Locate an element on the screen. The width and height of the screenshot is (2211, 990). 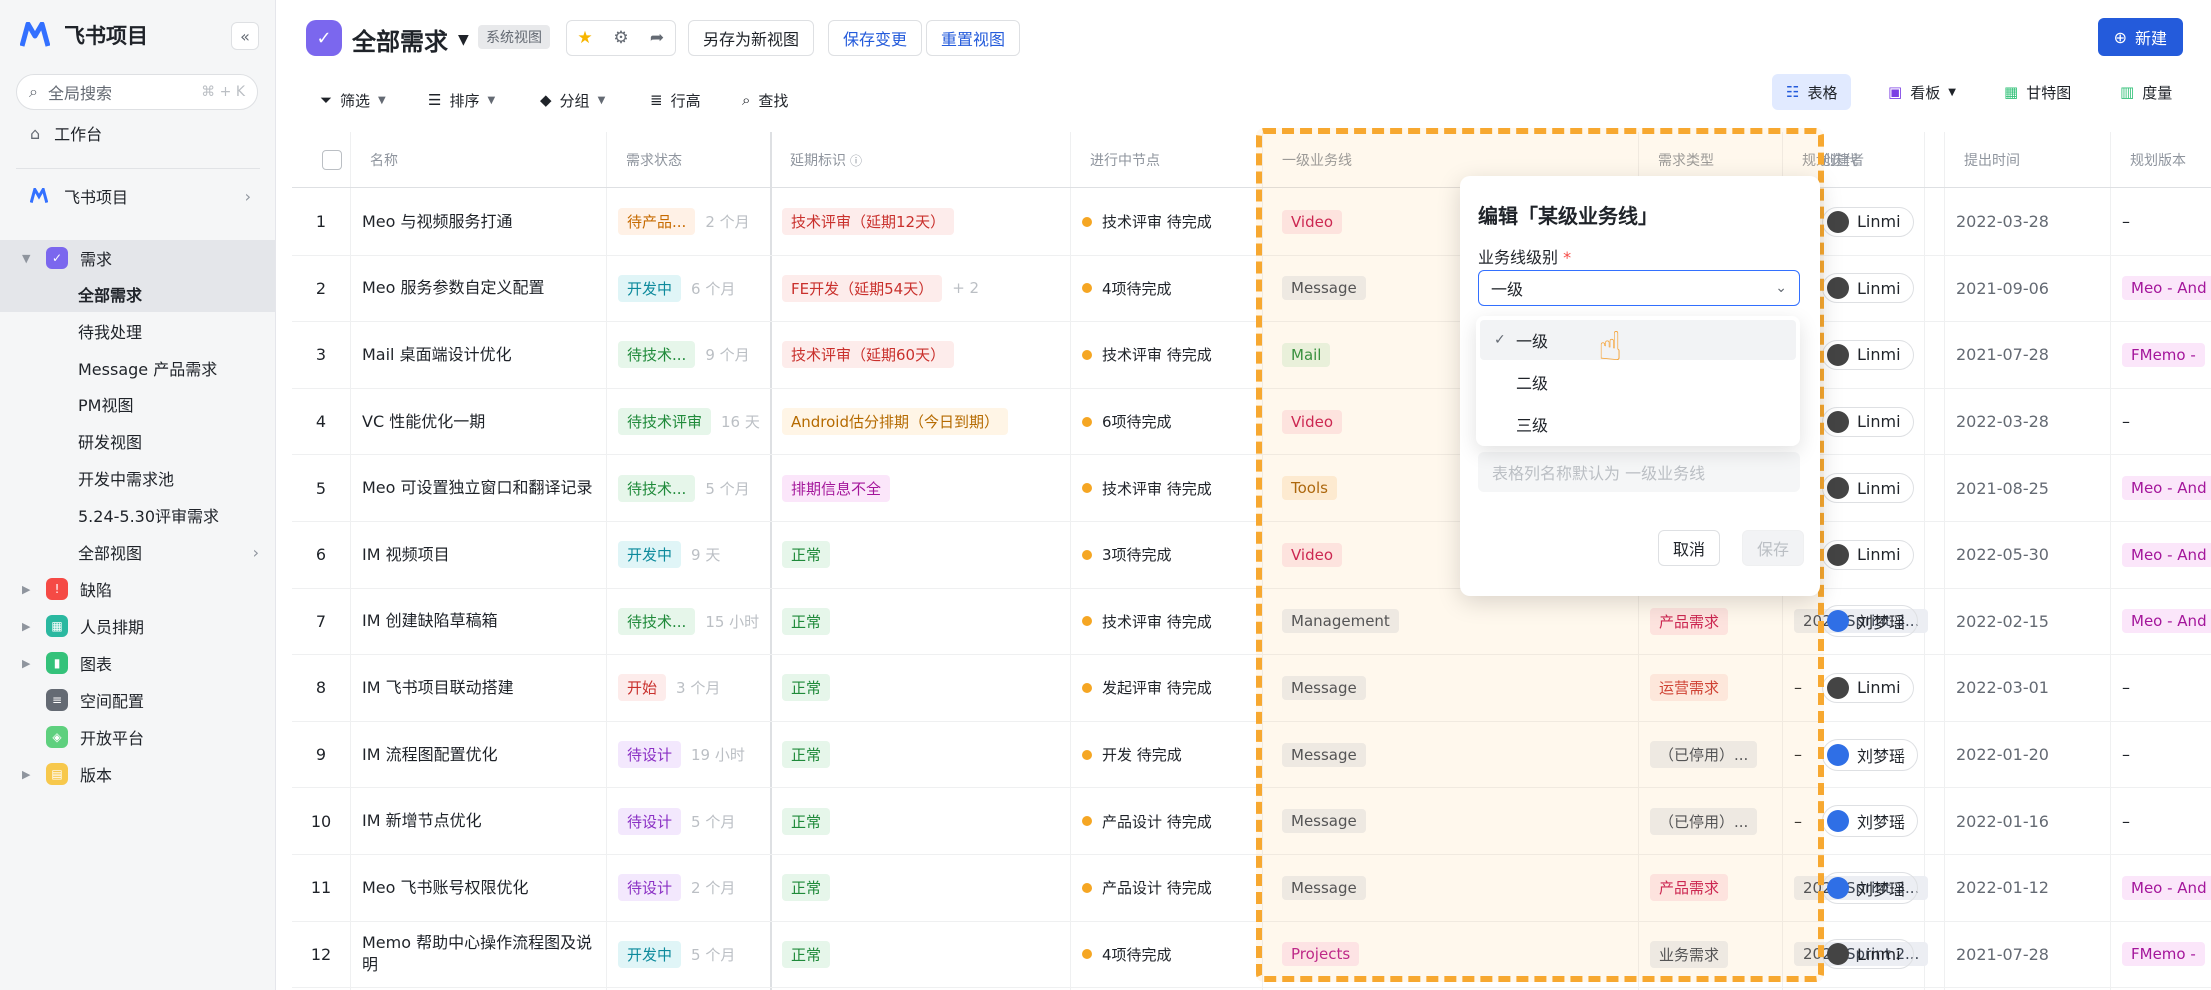
view-kanban-tab: ▣ 看板 ▼ is located at coordinates (1922, 92).